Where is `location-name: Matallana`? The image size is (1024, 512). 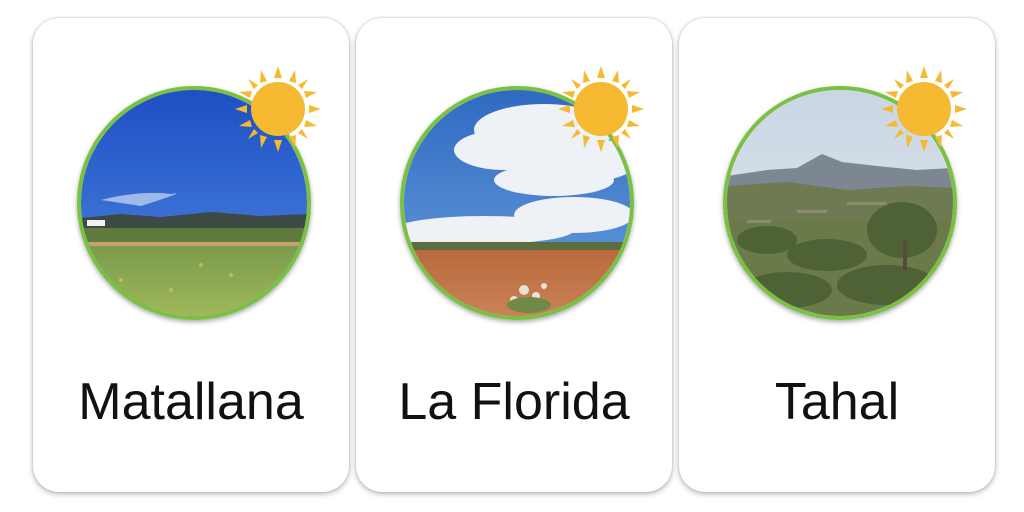
location-name: Matallana is located at coordinates (191, 402).